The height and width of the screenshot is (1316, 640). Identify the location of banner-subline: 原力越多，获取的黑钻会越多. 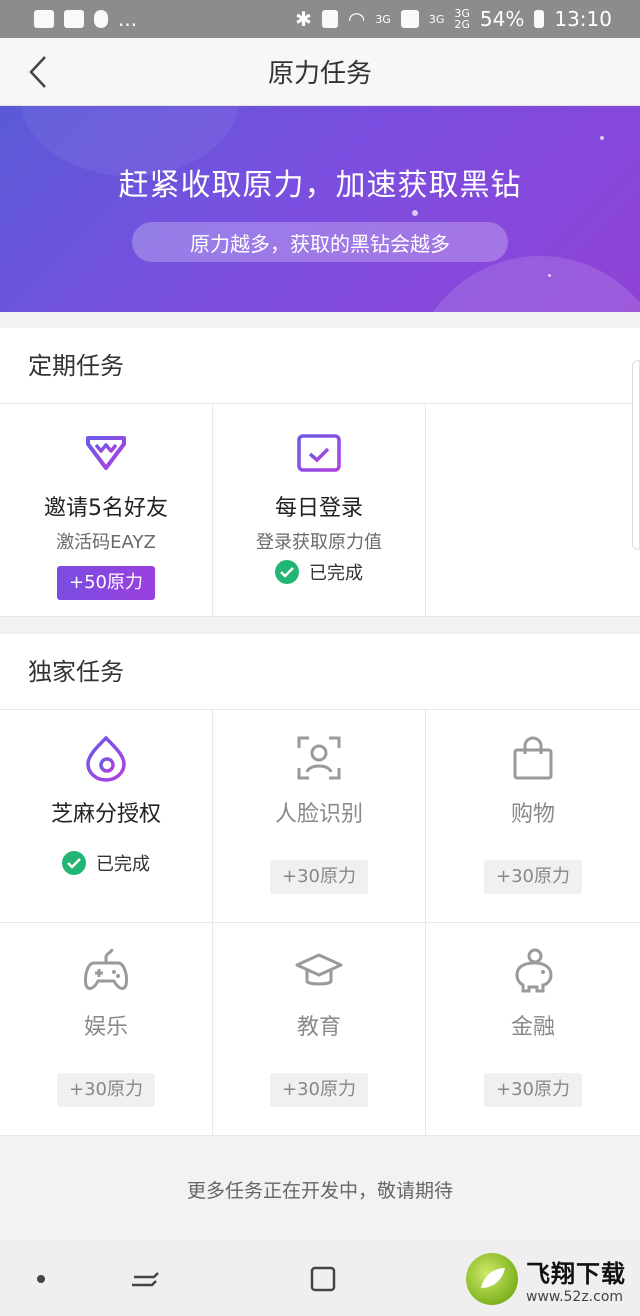
(320, 242).